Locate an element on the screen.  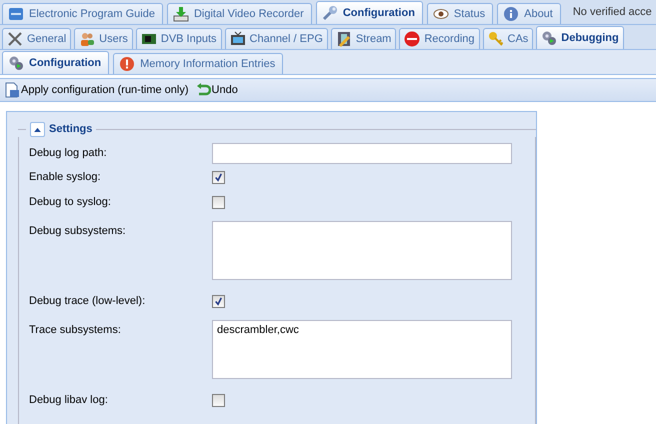
up-arrow-icon is located at coordinates (37, 129).